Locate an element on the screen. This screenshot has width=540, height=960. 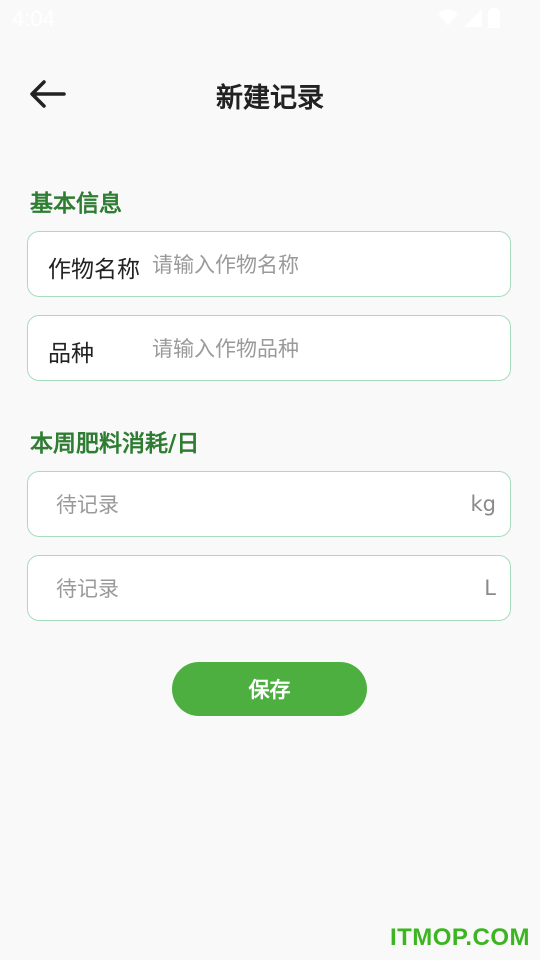
crop-name-field: 作物名称 is located at coordinates (269, 264).